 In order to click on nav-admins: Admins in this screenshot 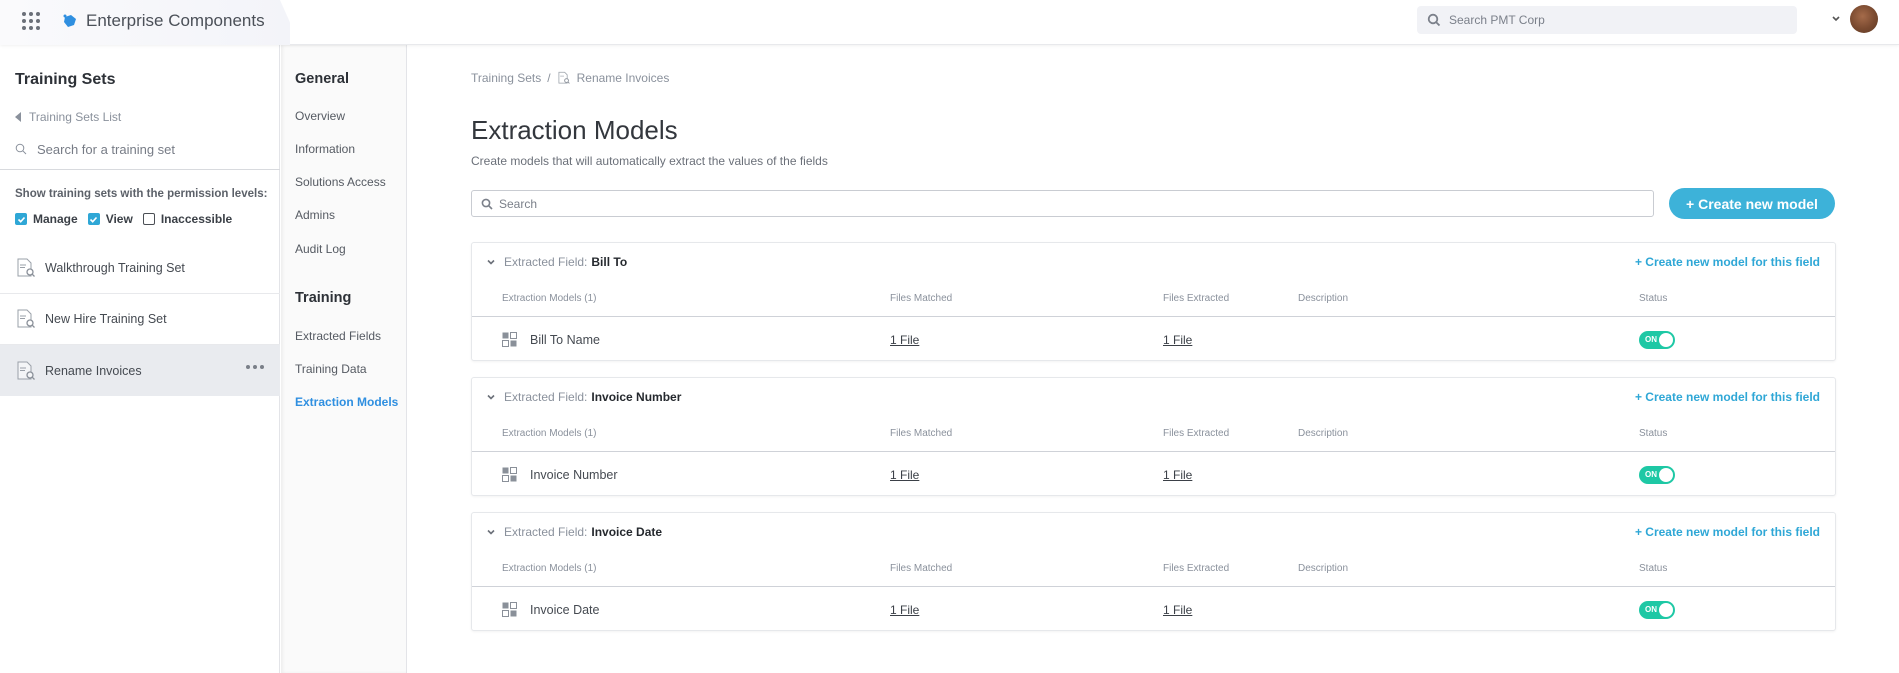, I will do `click(315, 215)`.